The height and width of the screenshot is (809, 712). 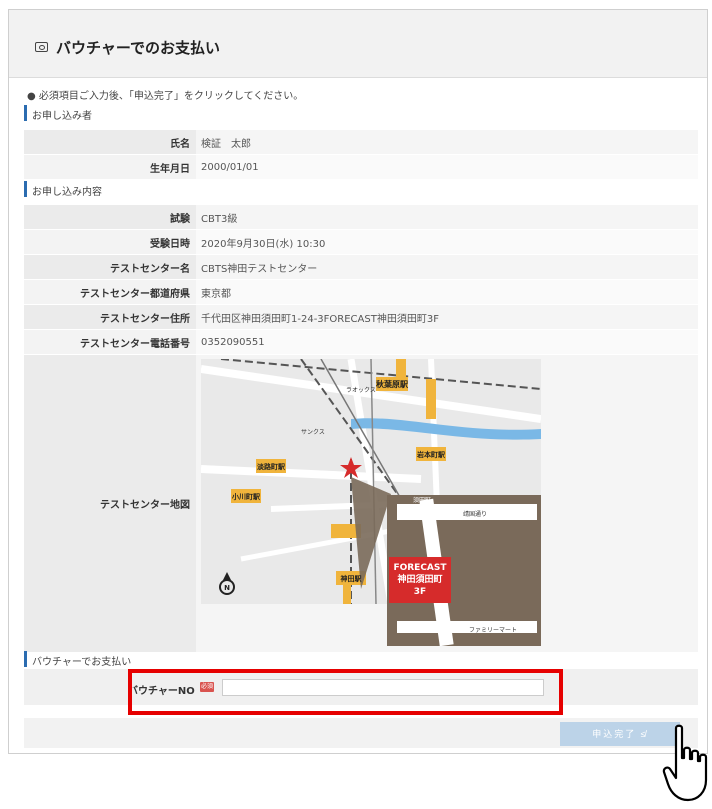 What do you see at coordinates (110, 503) in the screenshot?
I see `row-label: テストセンター地図` at bounding box center [110, 503].